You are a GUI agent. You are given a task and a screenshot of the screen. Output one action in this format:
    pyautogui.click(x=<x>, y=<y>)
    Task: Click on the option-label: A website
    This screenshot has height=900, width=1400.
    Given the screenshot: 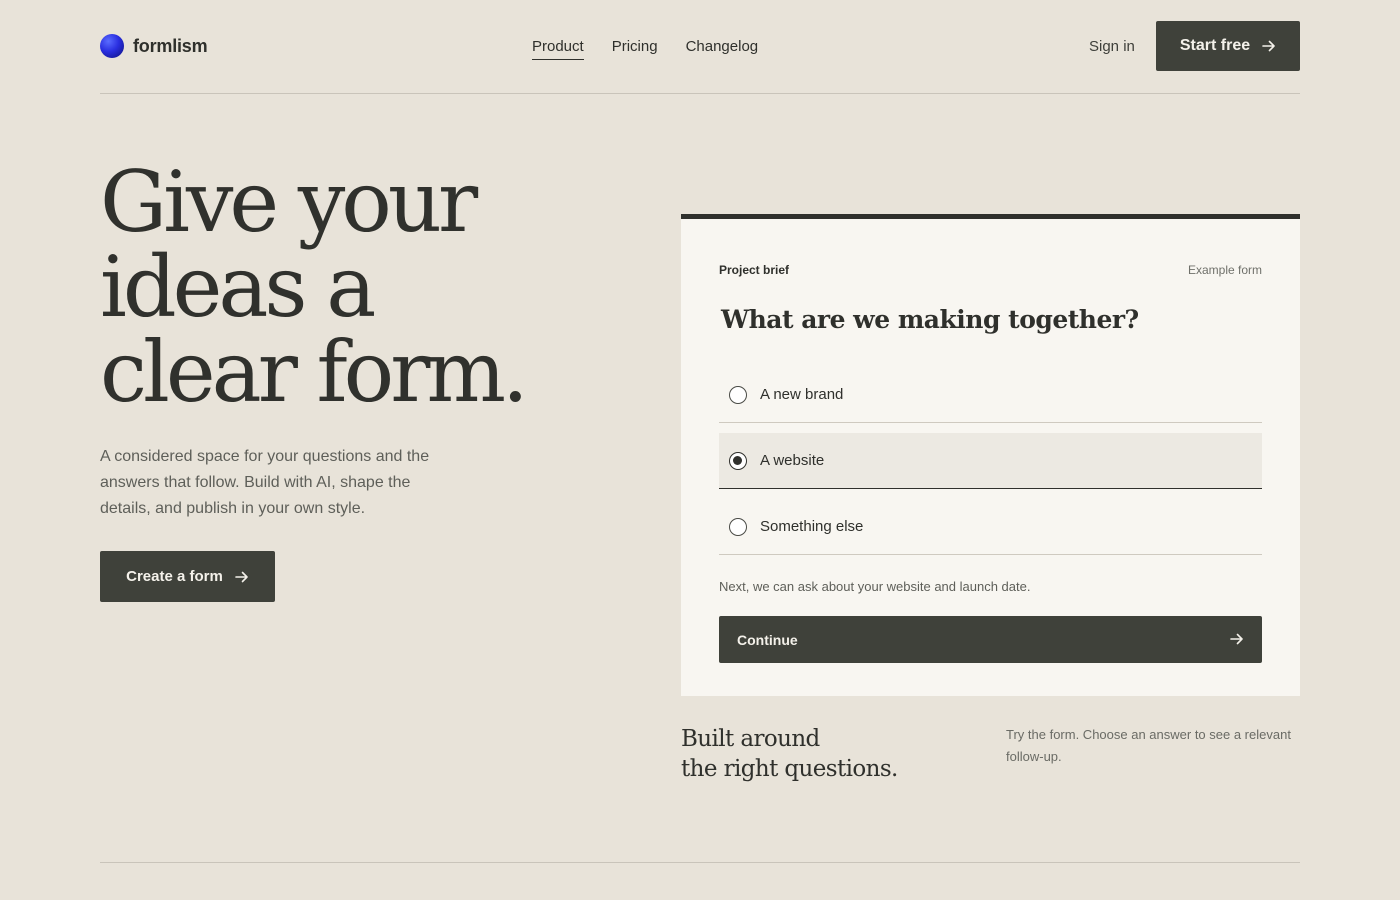 What is the action you would take?
    pyautogui.click(x=792, y=460)
    